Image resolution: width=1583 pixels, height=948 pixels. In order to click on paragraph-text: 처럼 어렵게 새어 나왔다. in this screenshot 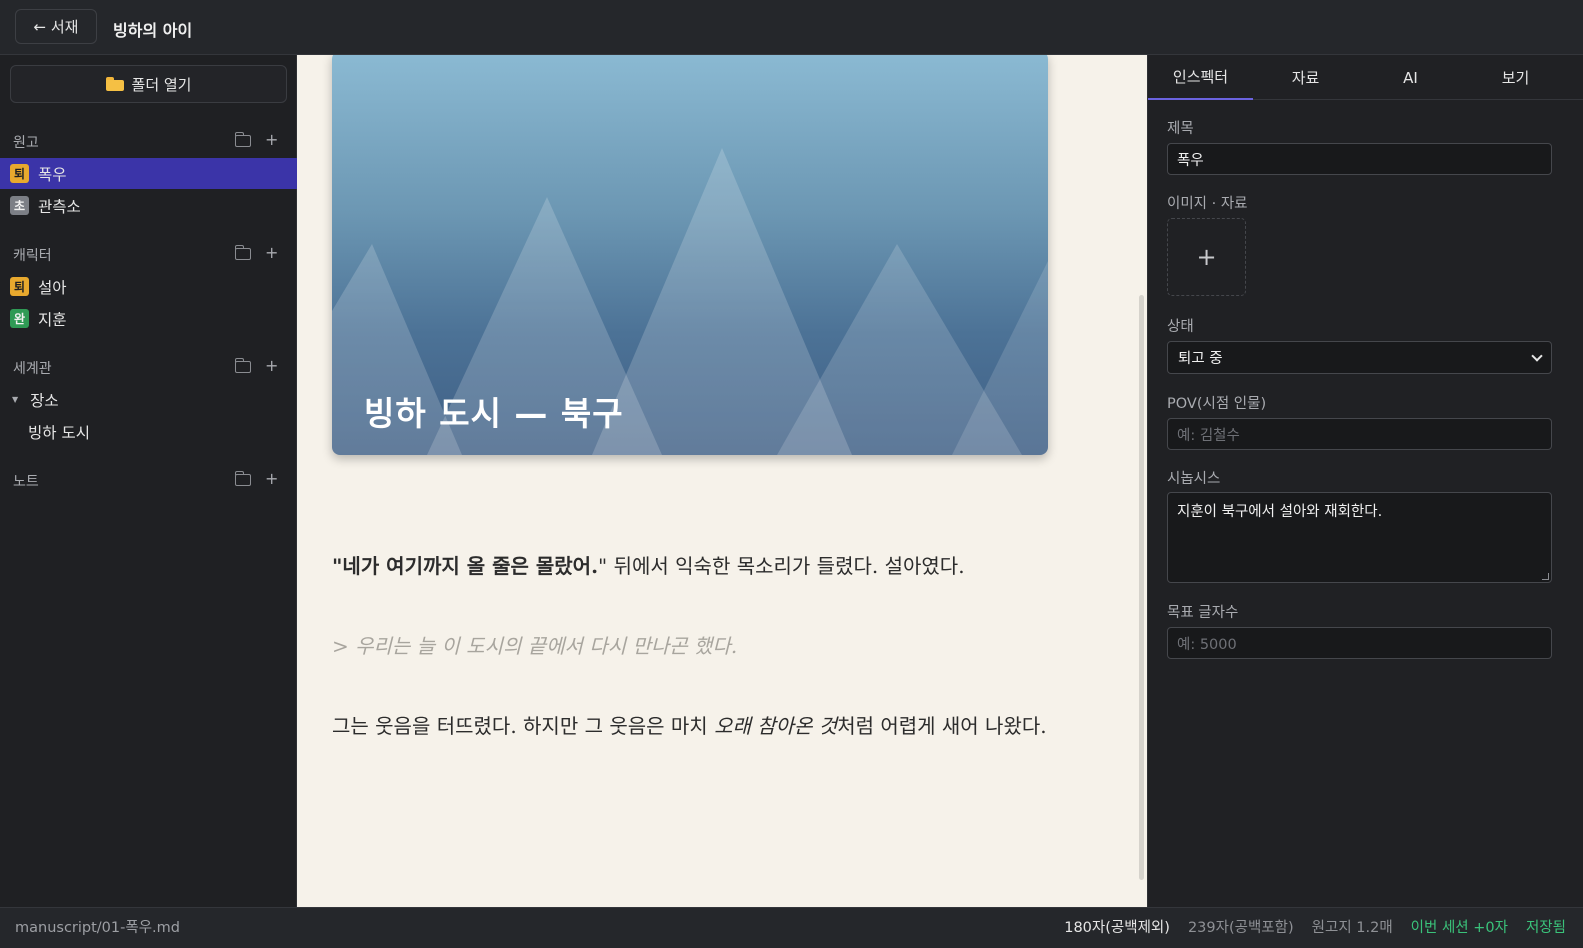, I will do `click(942, 726)`.